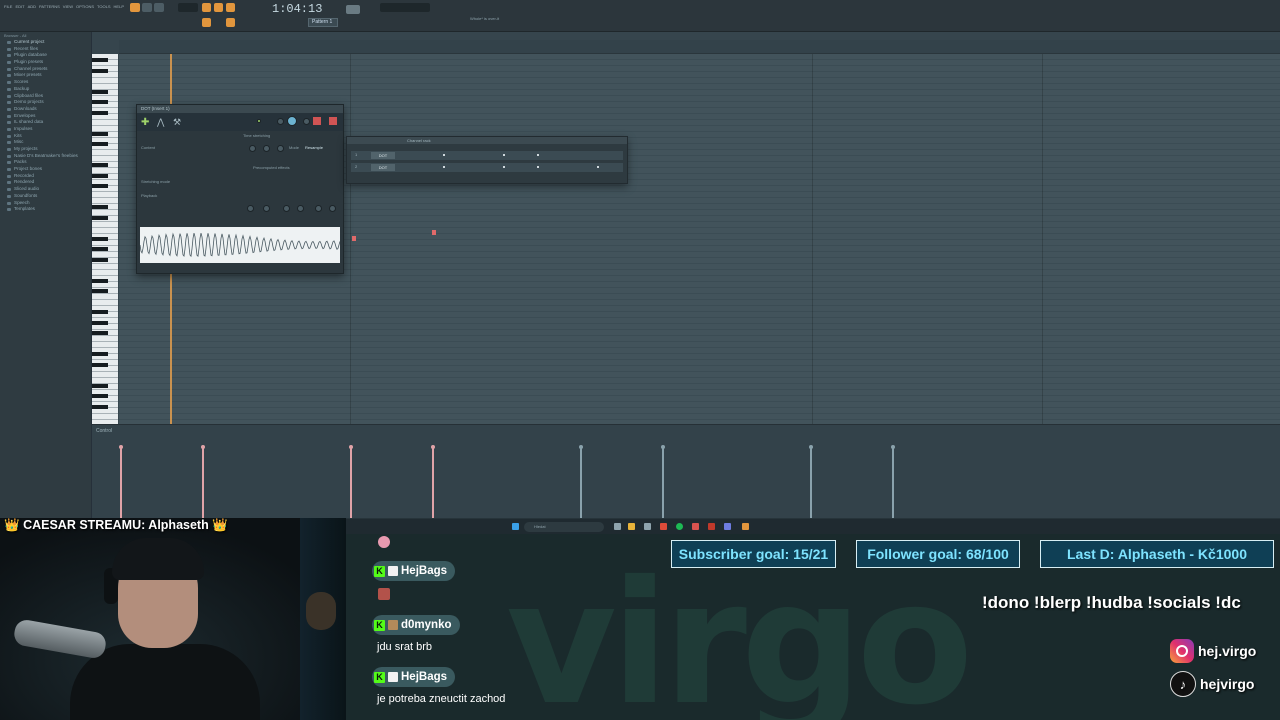 This screenshot has height=720, width=1280. Describe the element at coordinates (487, 160) in the screenshot. I see `channel-rack-window: Channel rack 1 DOT 2 DOT` at that location.